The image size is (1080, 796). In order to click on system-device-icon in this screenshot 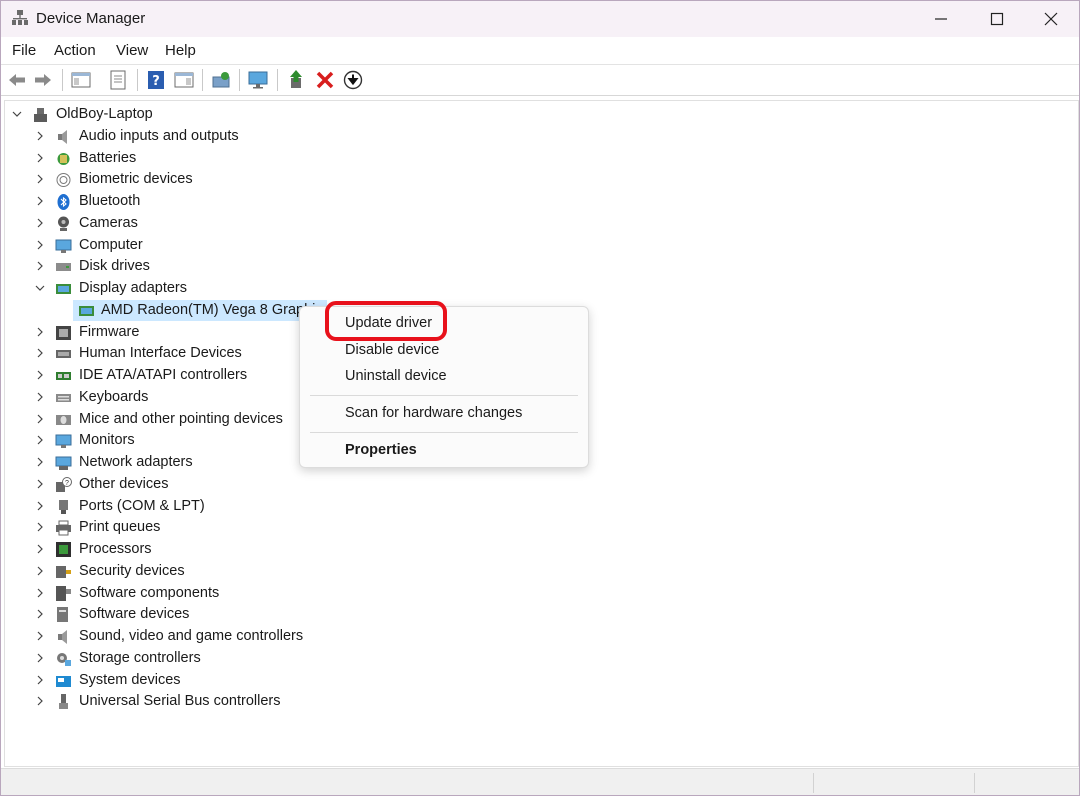, I will do `click(63, 680)`.